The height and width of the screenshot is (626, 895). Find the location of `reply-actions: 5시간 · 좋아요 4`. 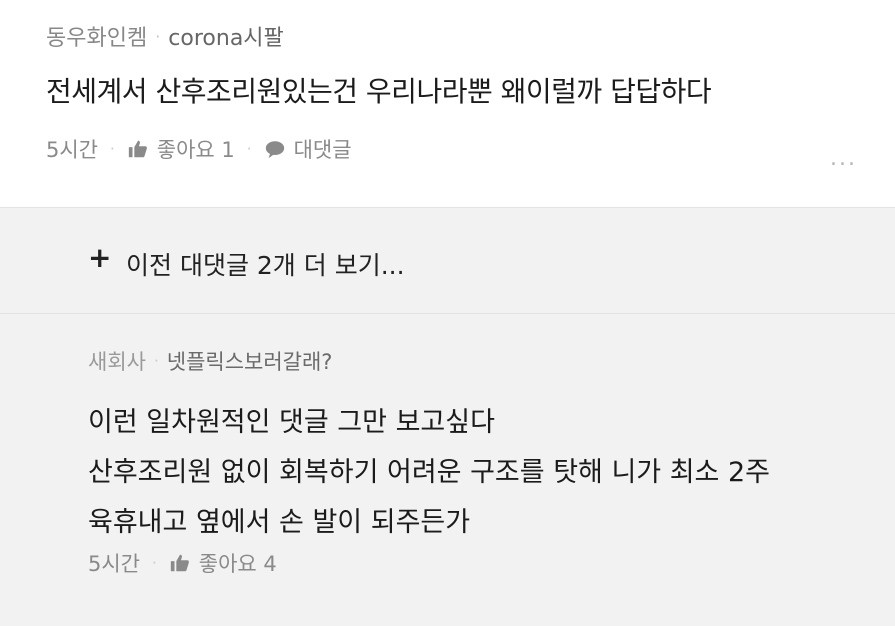

reply-actions: 5시간 · 좋아요 4 is located at coordinates (182, 563).